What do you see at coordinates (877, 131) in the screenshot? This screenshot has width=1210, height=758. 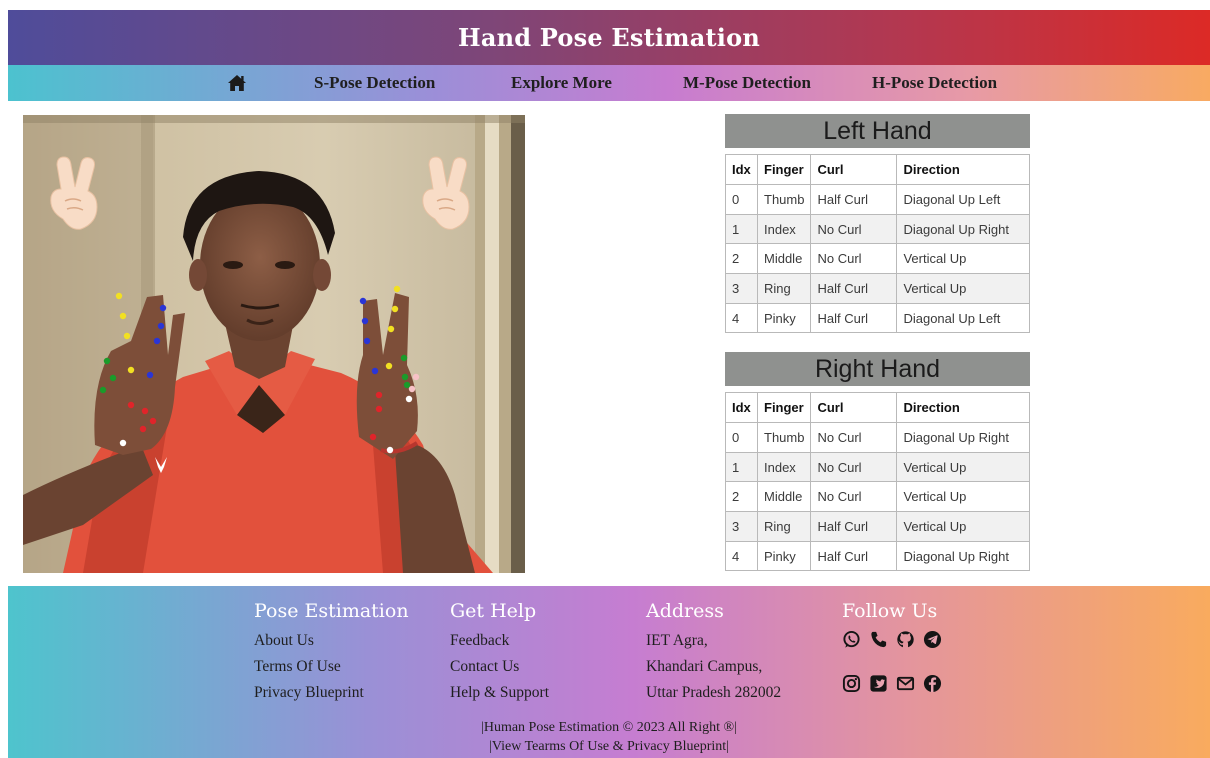 I see `left-hand-title: Left Hand` at bounding box center [877, 131].